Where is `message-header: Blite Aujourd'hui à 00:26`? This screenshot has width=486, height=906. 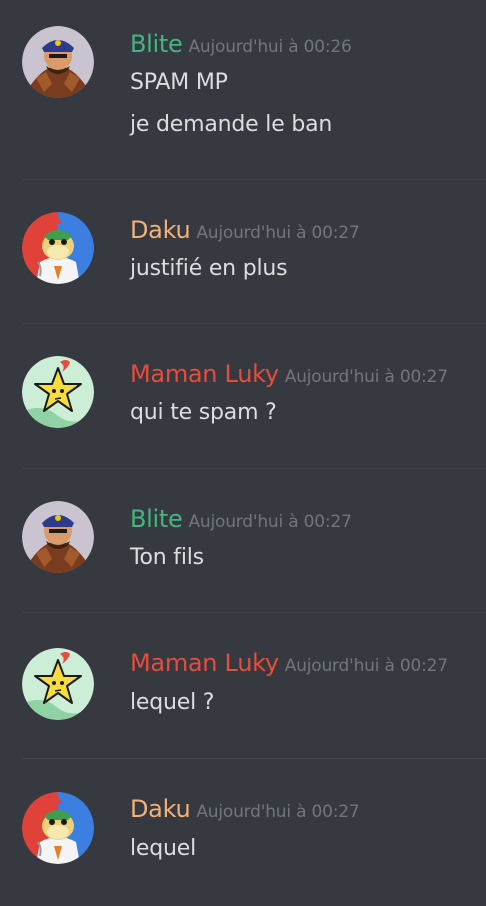
message-header: Blite Aujourd'hui à 00:26 is located at coordinates (308, 44).